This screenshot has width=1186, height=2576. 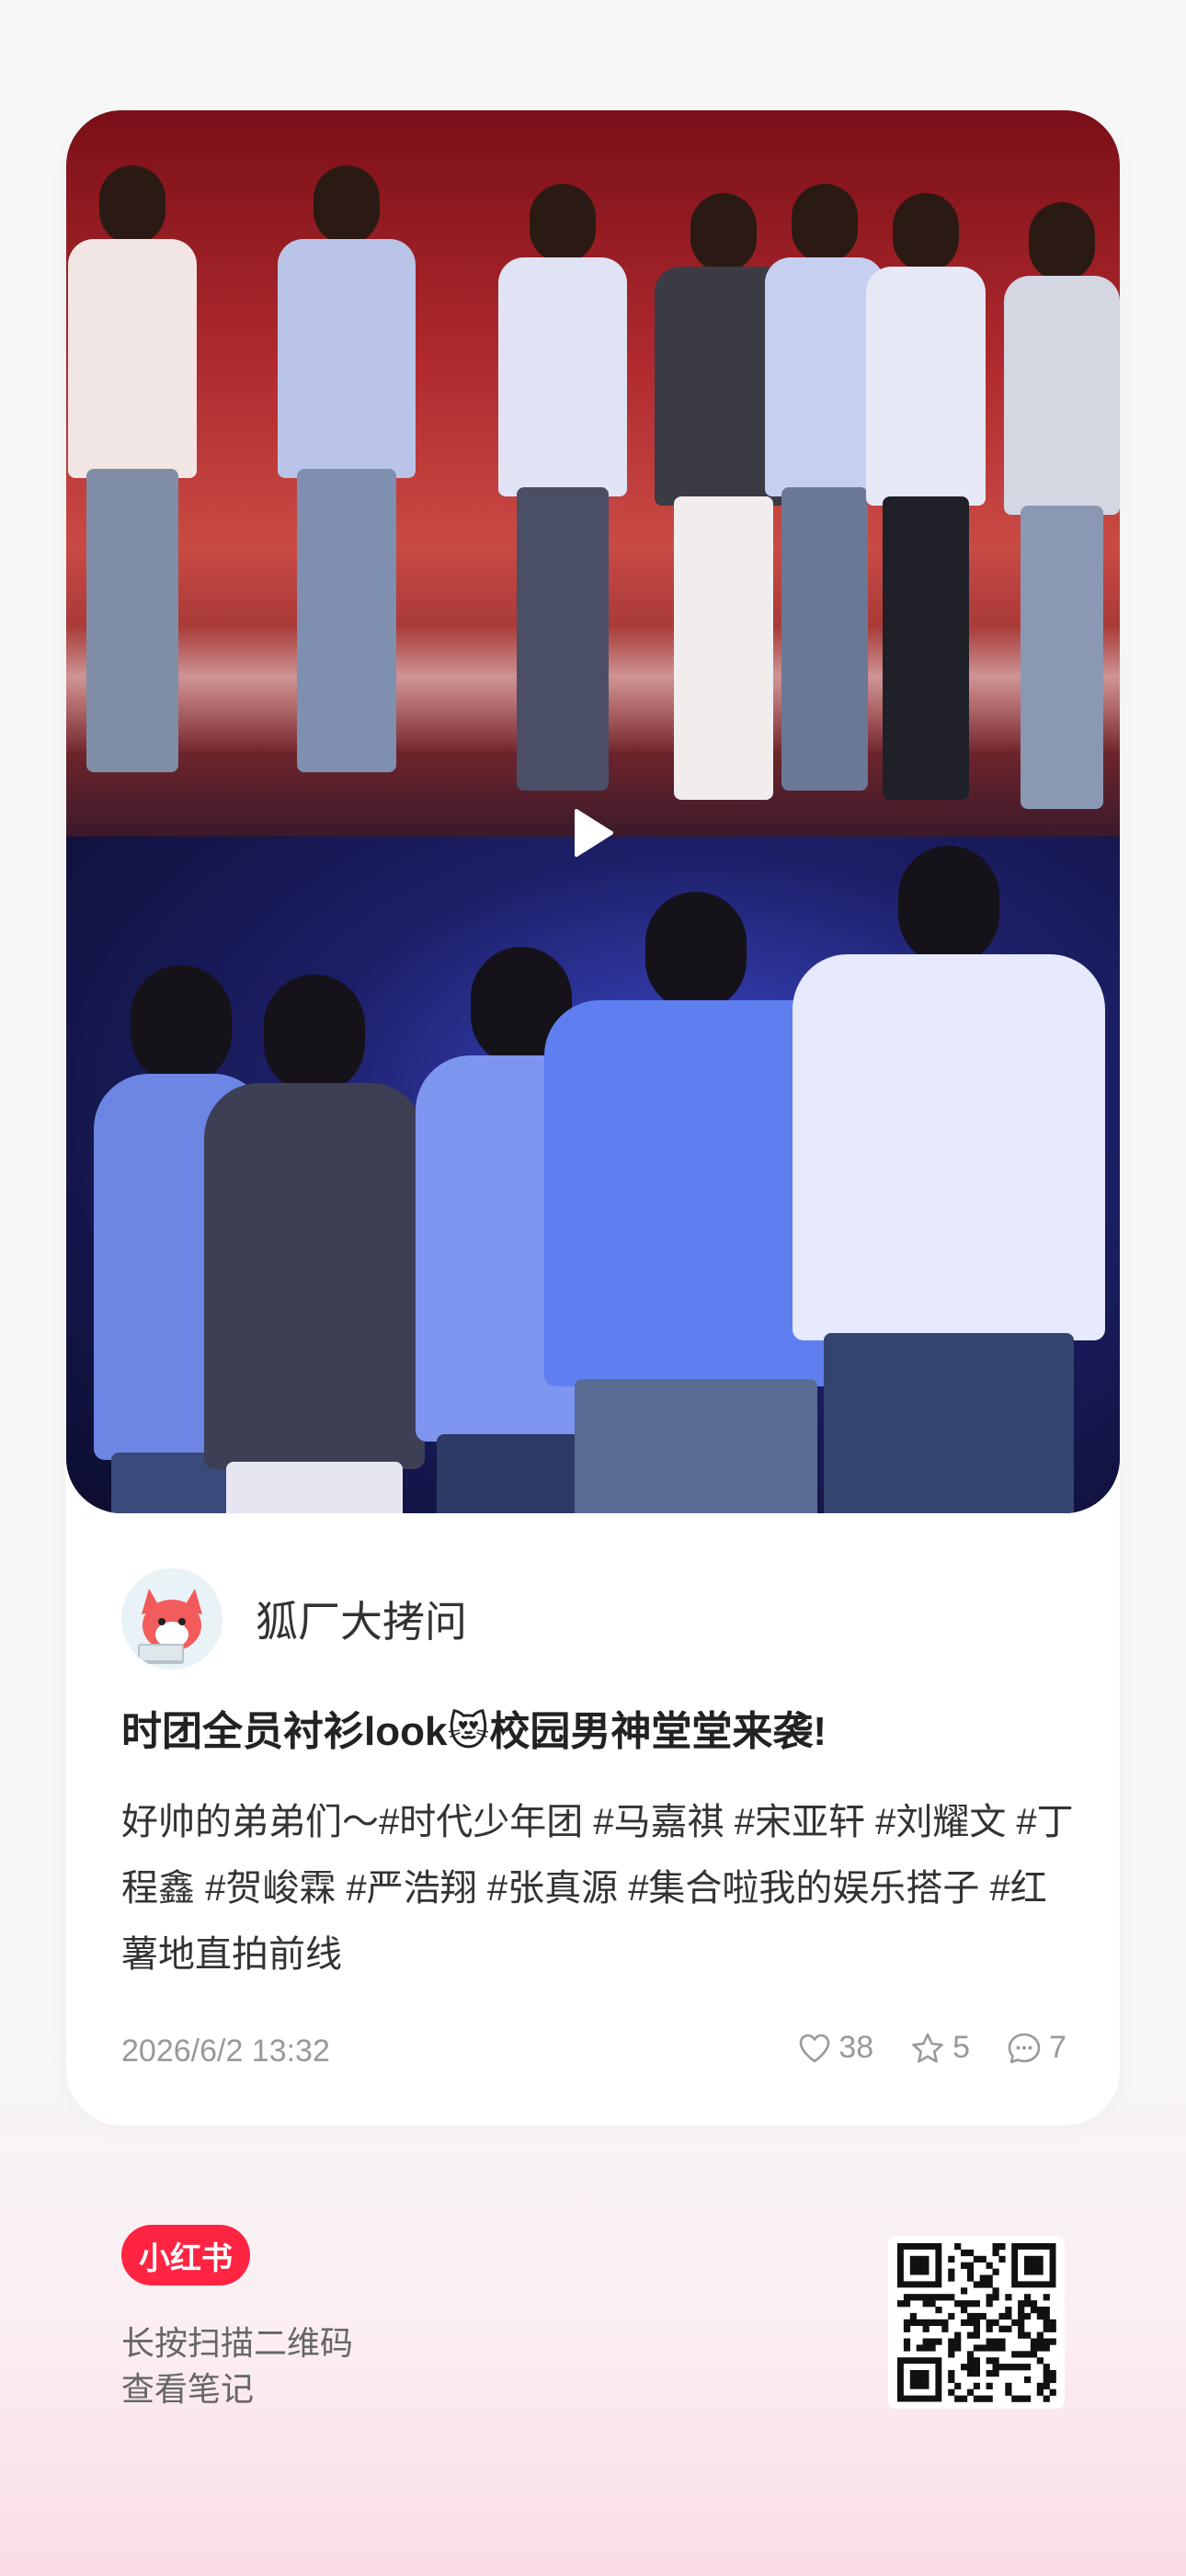 I want to click on scan-hint-line2: 查看笔记, so click(x=188, y=2389).